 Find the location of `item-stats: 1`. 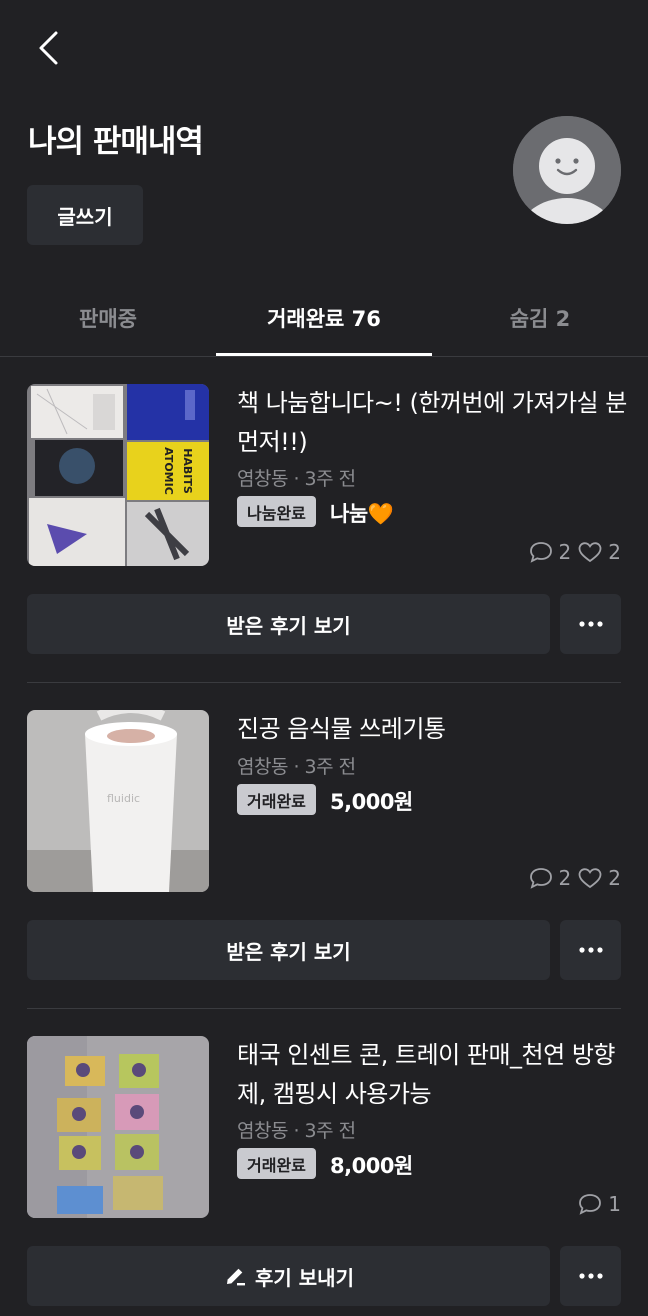

item-stats: 1 is located at coordinates (599, 1204).